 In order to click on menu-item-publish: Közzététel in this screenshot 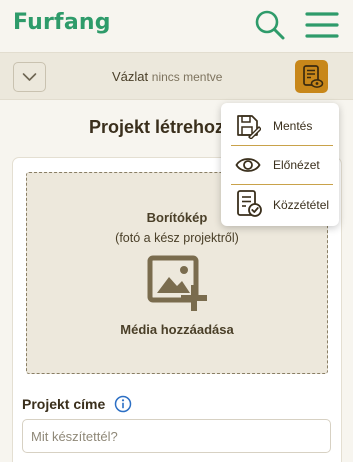, I will do `click(280, 204)`.